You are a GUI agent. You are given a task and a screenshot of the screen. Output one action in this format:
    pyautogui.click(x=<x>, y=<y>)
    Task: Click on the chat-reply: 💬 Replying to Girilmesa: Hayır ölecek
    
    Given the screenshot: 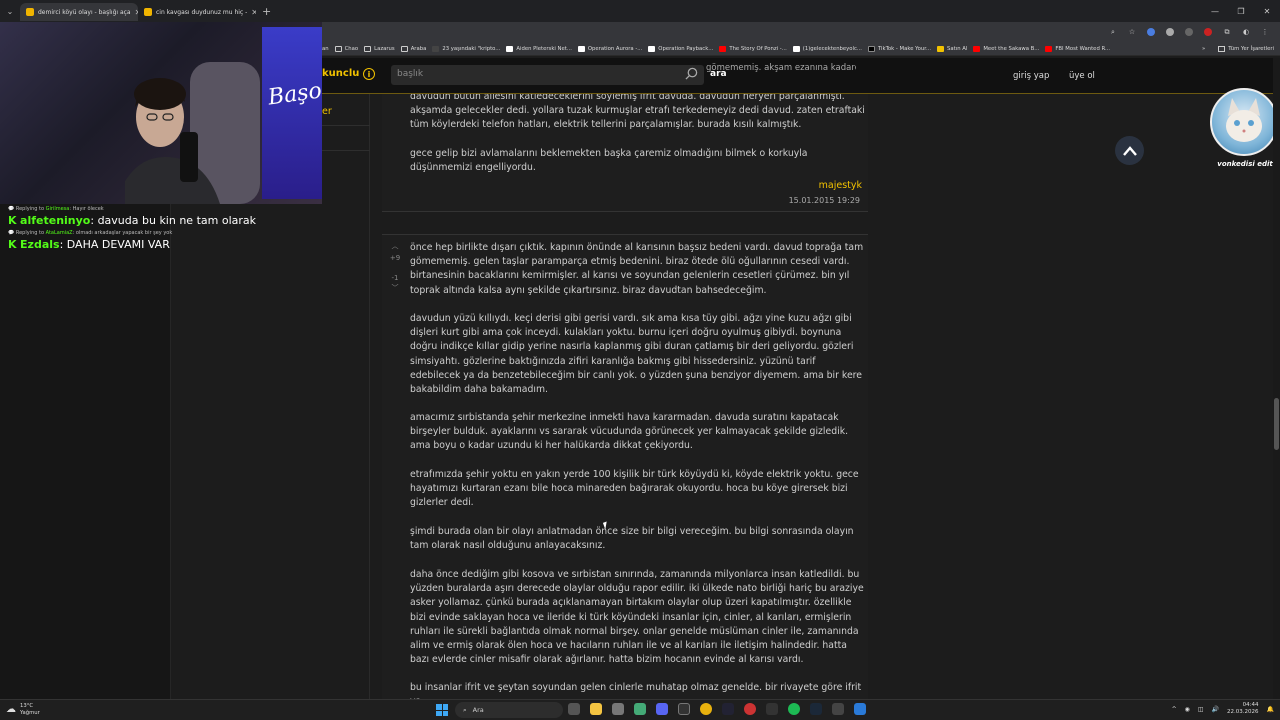 What is the action you would take?
    pyautogui.click(x=56, y=209)
    